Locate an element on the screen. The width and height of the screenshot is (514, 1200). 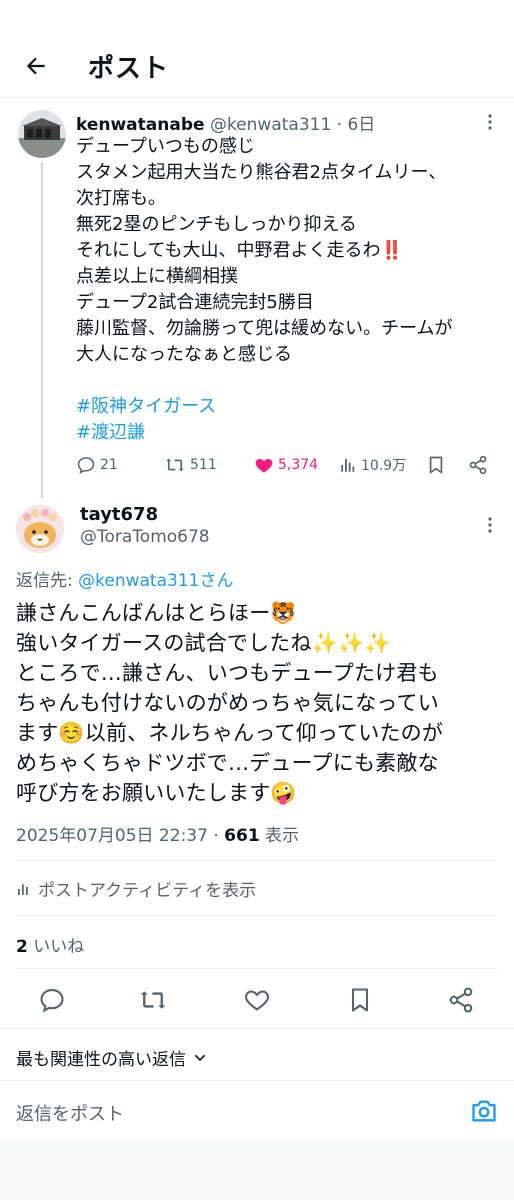
repost-button: 511 is located at coordinates (190, 465).